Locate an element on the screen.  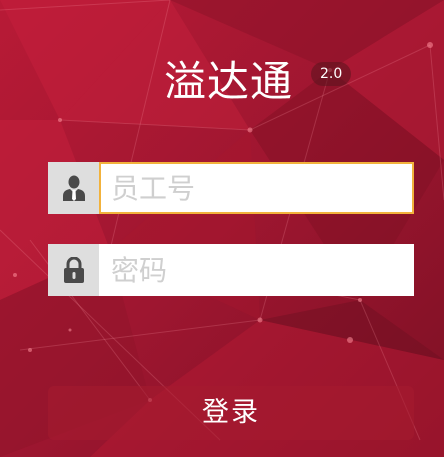
version-badge: 2.0 is located at coordinates (331, 74).